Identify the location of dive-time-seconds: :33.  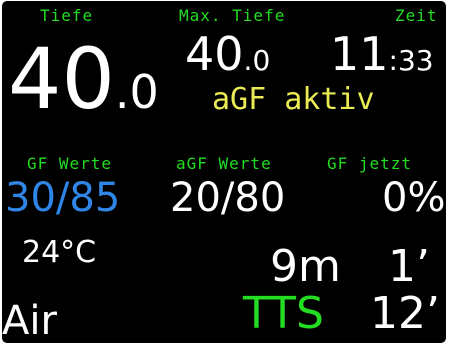
(411, 60).